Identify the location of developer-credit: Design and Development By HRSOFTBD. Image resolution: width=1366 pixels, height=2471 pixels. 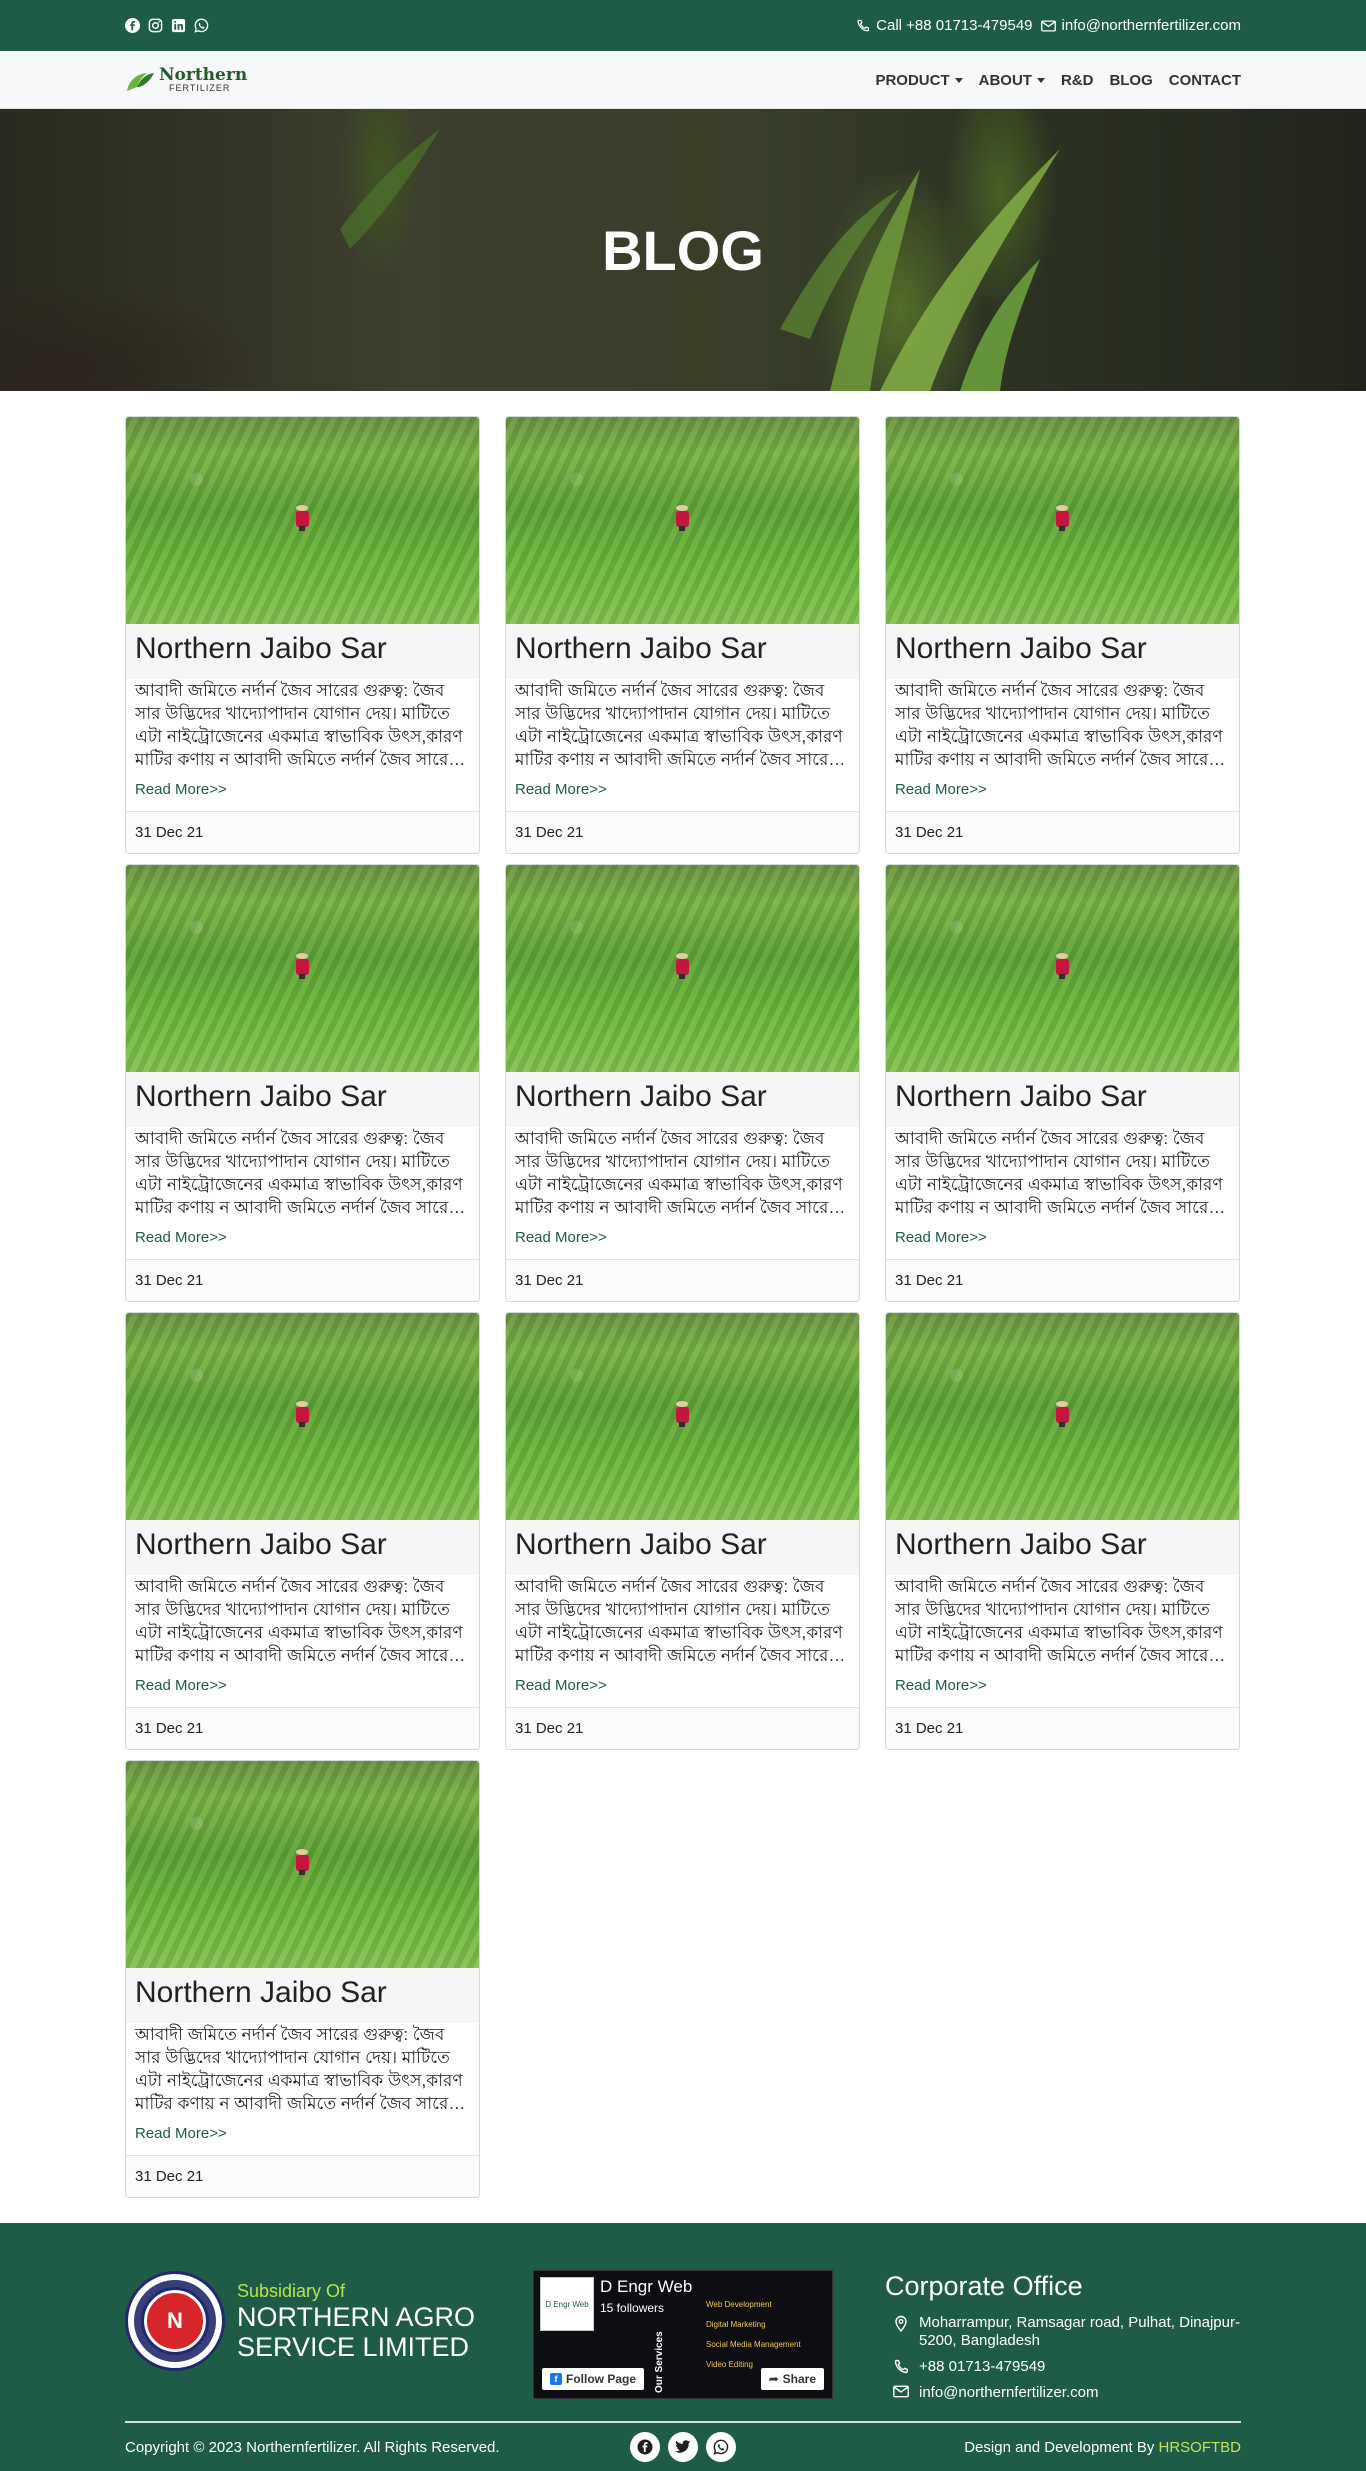
(1102, 2447).